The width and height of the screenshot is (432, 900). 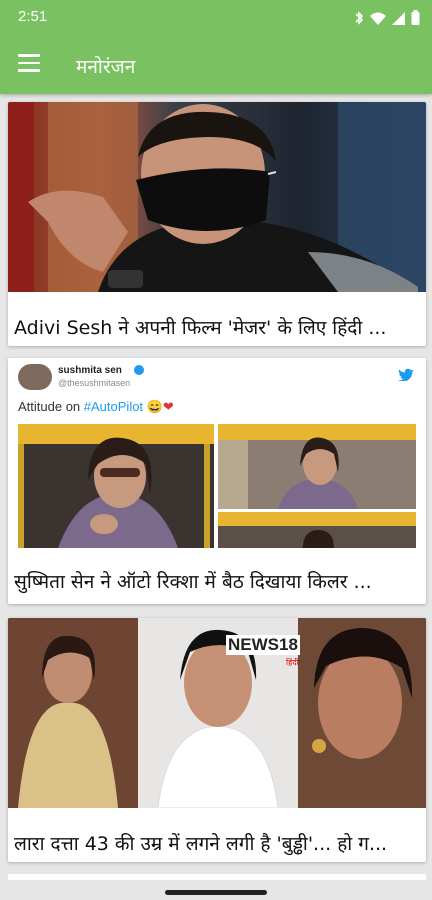 What do you see at coordinates (378, 19) in the screenshot?
I see `wifi-icon` at bounding box center [378, 19].